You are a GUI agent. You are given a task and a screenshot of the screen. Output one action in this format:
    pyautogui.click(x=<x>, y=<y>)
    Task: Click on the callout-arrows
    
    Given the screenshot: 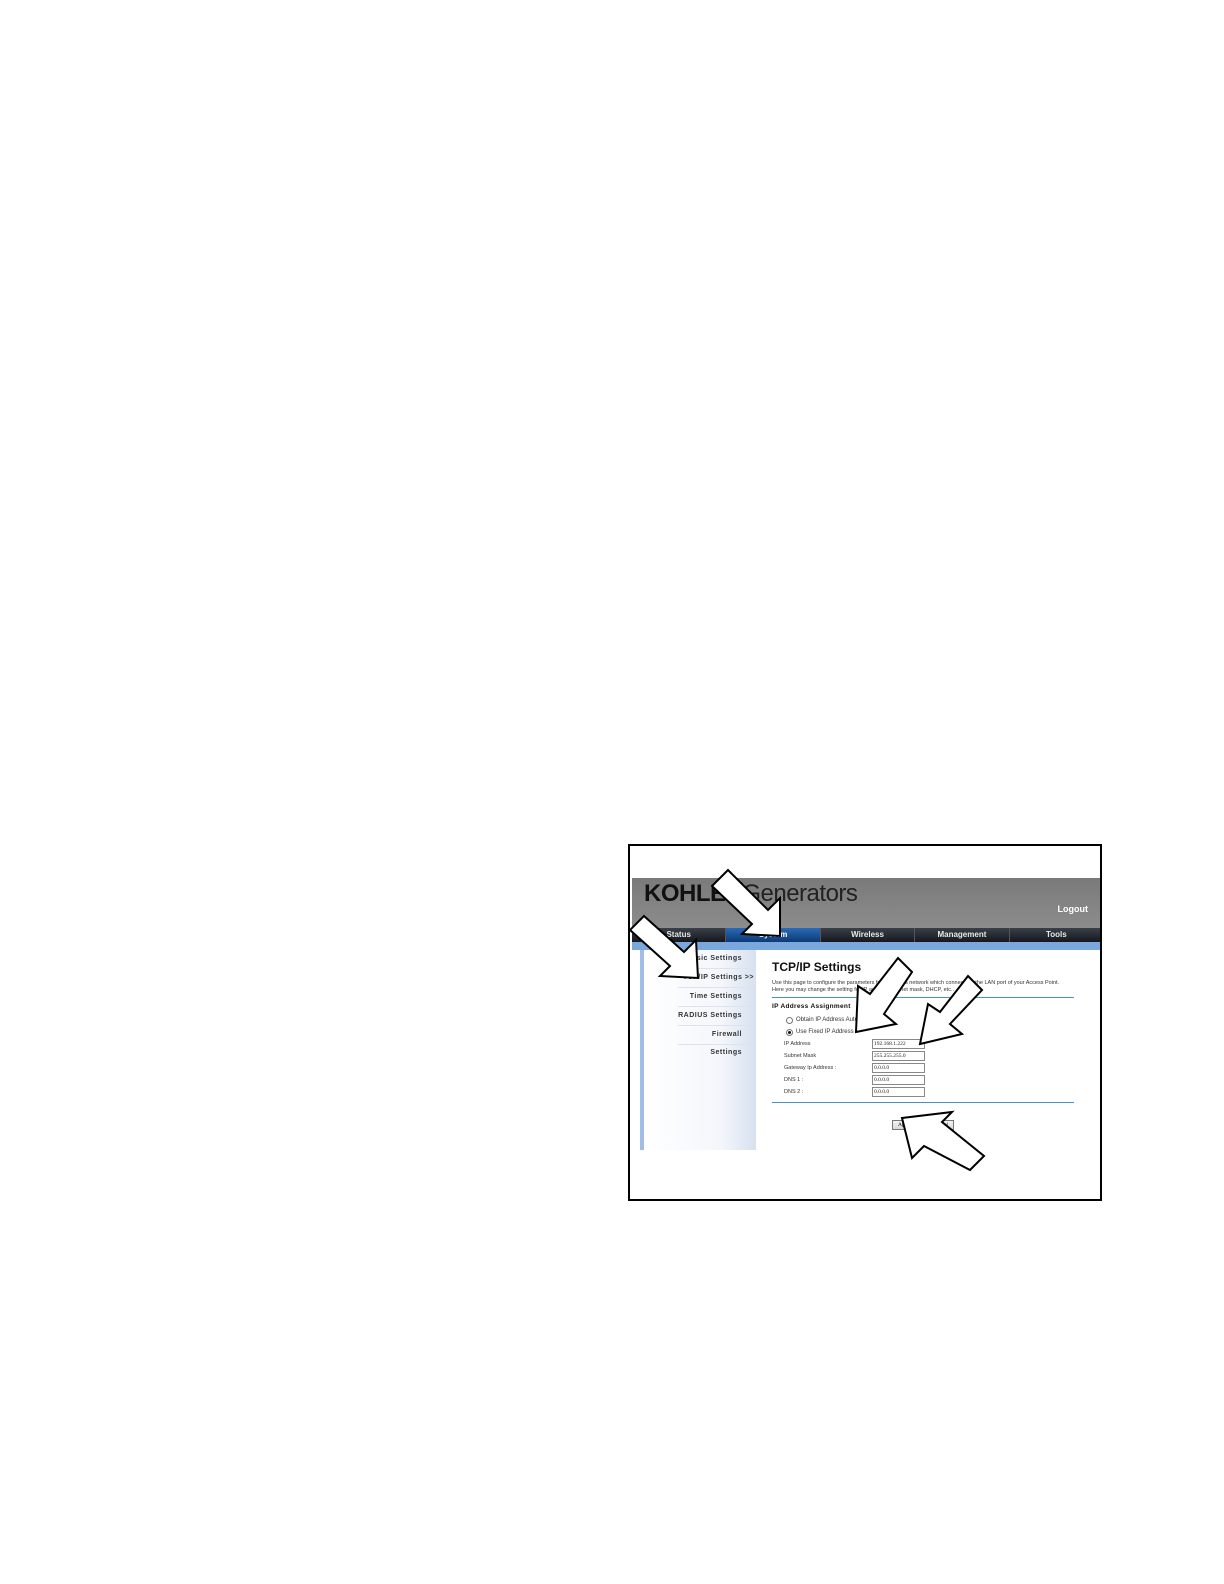 What is the action you would take?
    pyautogui.click(x=808, y=1020)
    